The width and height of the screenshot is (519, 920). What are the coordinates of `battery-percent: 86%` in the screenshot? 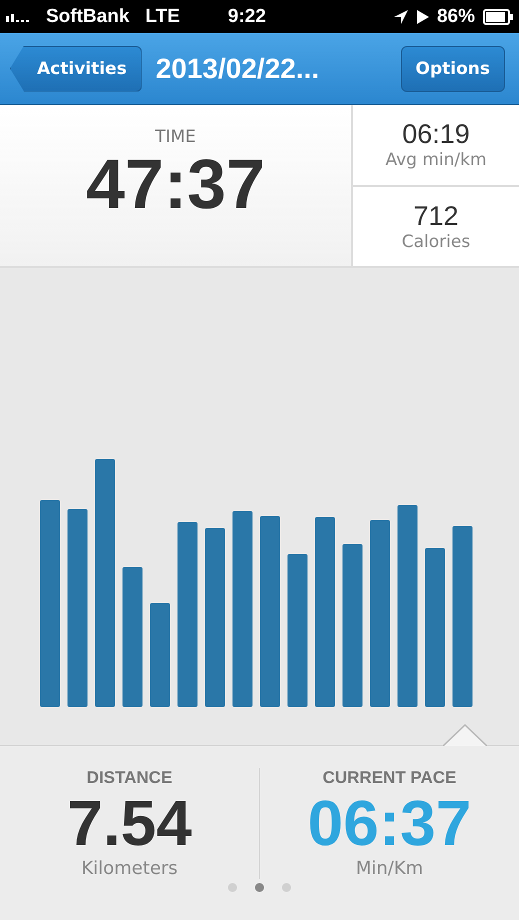 It's located at (455, 17).